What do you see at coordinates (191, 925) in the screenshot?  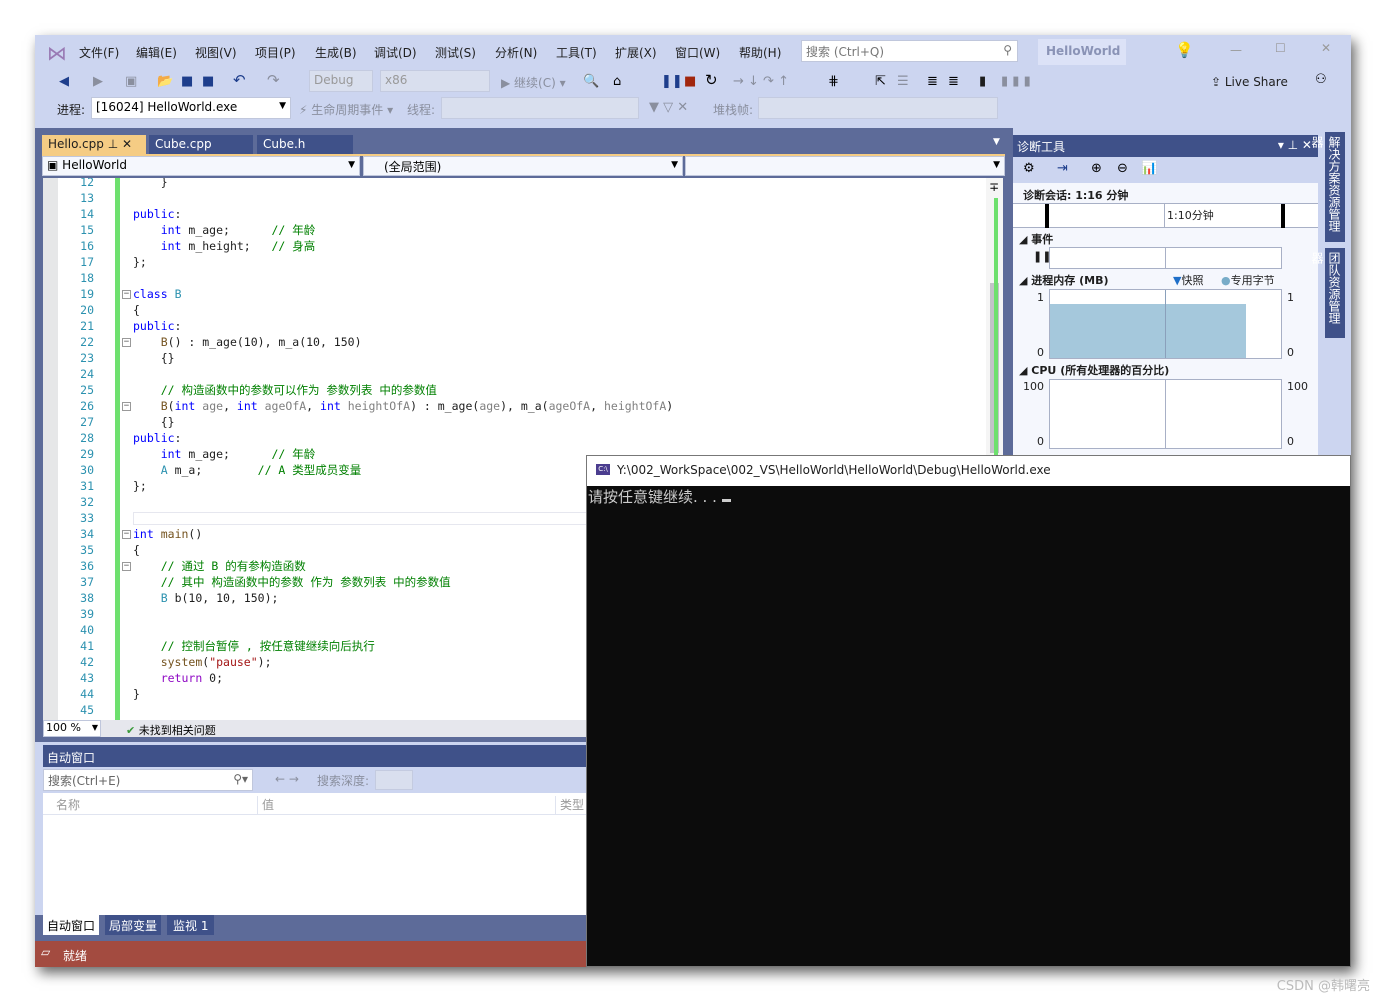 I see `tab-watch-1: 监视 1` at bounding box center [191, 925].